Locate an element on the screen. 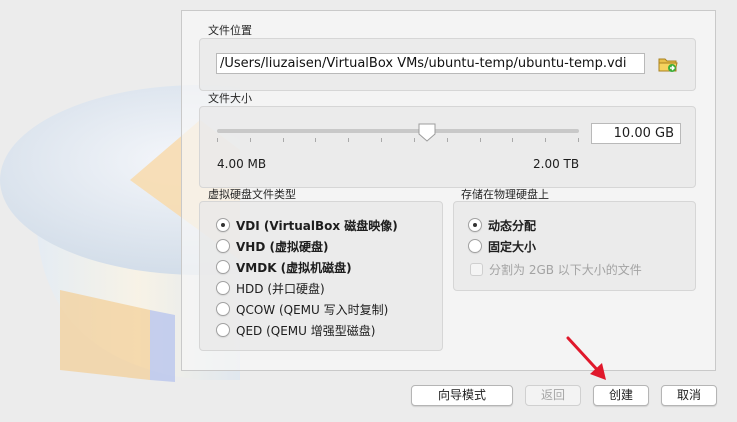 Image resolution: width=737 pixels, height=422 pixels. size-value-input: 10.00 GB is located at coordinates (636, 133).